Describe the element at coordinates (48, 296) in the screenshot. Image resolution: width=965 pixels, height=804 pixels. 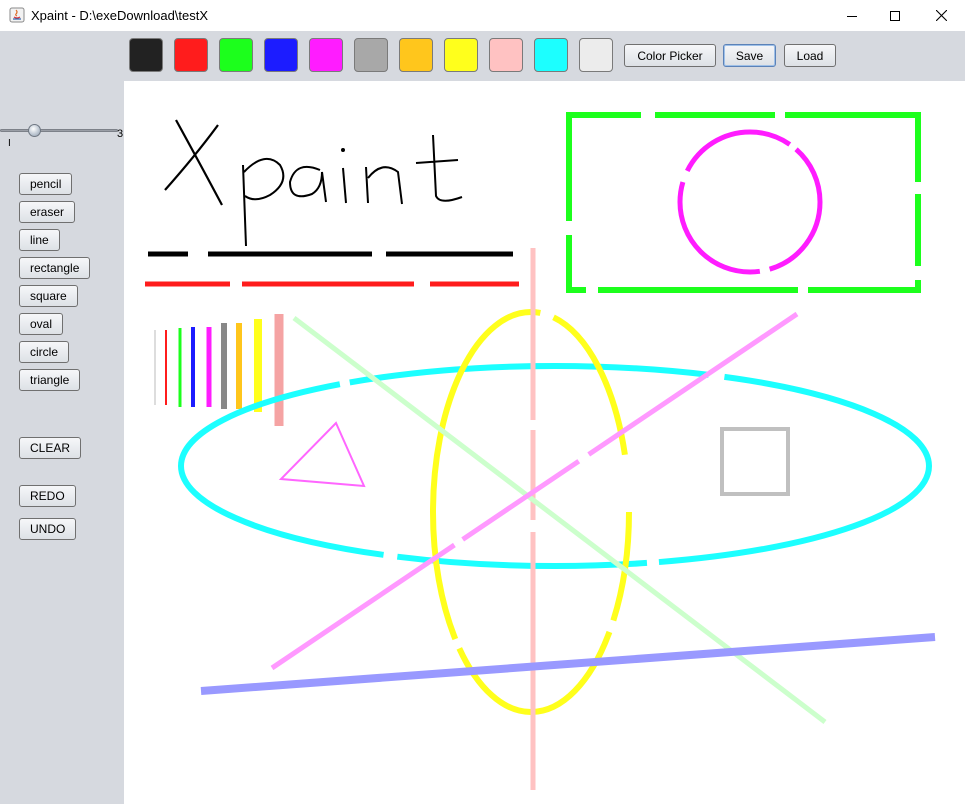
I see `square-tool-button: square` at that location.